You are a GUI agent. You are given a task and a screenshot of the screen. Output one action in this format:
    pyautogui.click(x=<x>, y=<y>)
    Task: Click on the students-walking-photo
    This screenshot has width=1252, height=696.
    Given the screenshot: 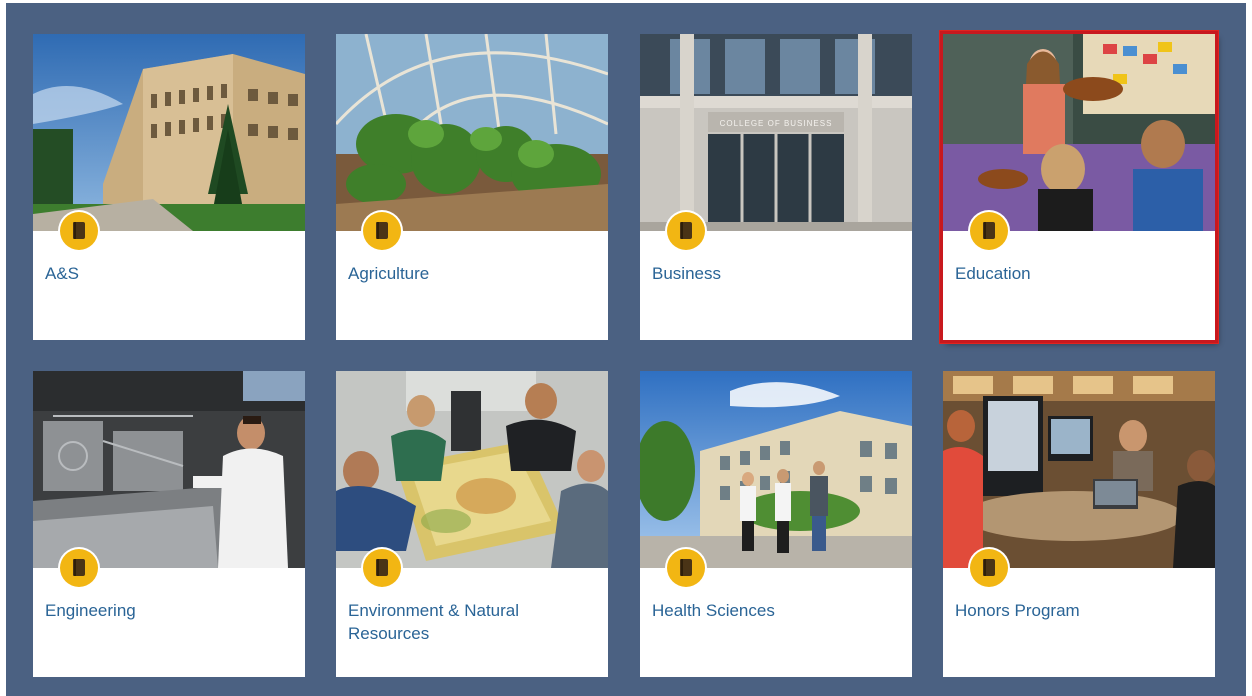 What is the action you would take?
    pyautogui.click(x=776, y=469)
    